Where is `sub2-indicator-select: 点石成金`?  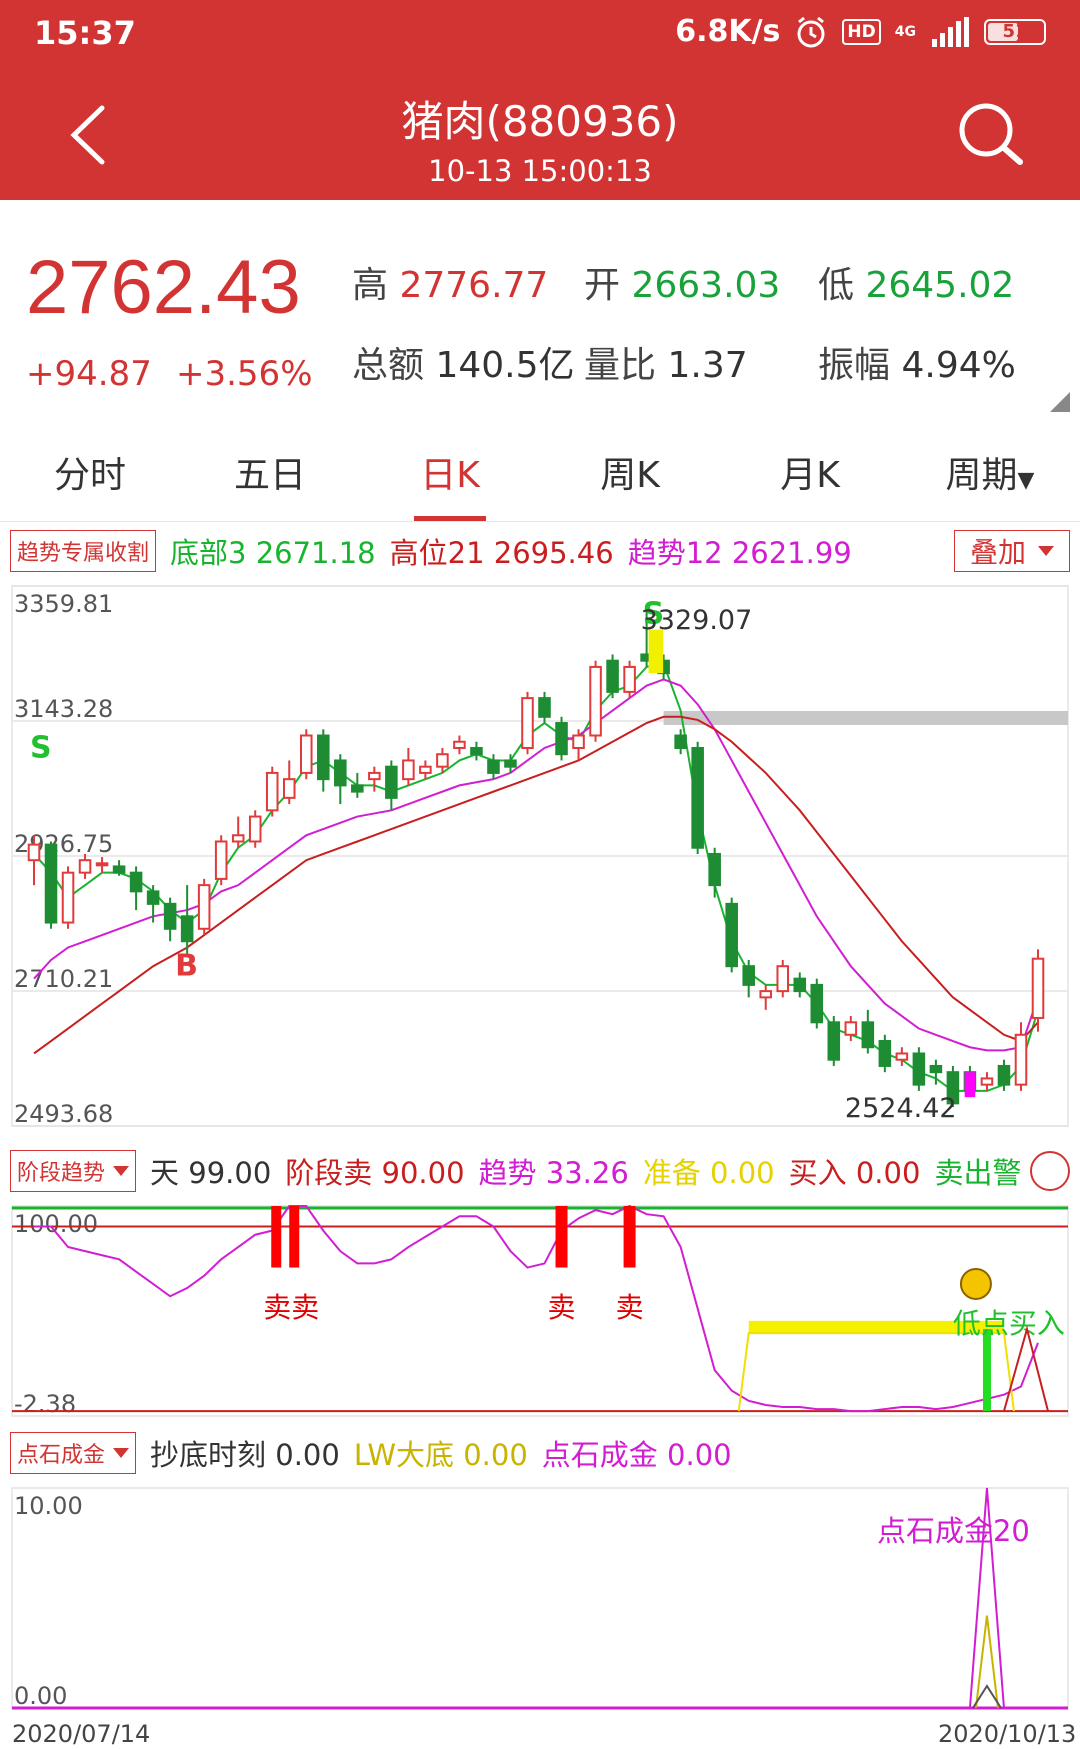
sub2-indicator-select: 点石成金 is located at coordinates (73, 1453).